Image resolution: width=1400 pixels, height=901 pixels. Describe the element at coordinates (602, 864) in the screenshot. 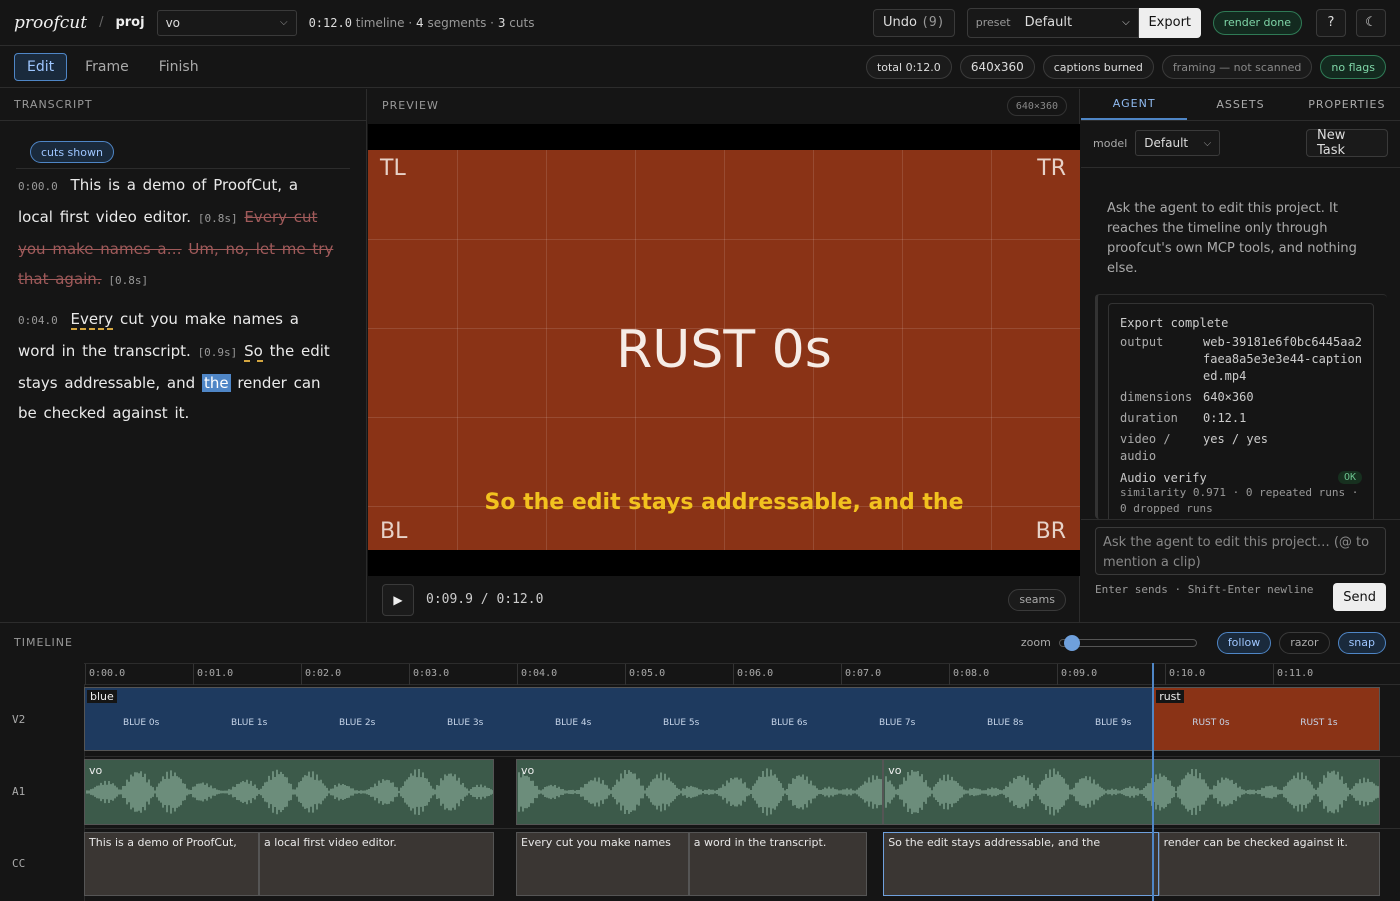

I see `caption-clip: Every cut you make names` at that location.